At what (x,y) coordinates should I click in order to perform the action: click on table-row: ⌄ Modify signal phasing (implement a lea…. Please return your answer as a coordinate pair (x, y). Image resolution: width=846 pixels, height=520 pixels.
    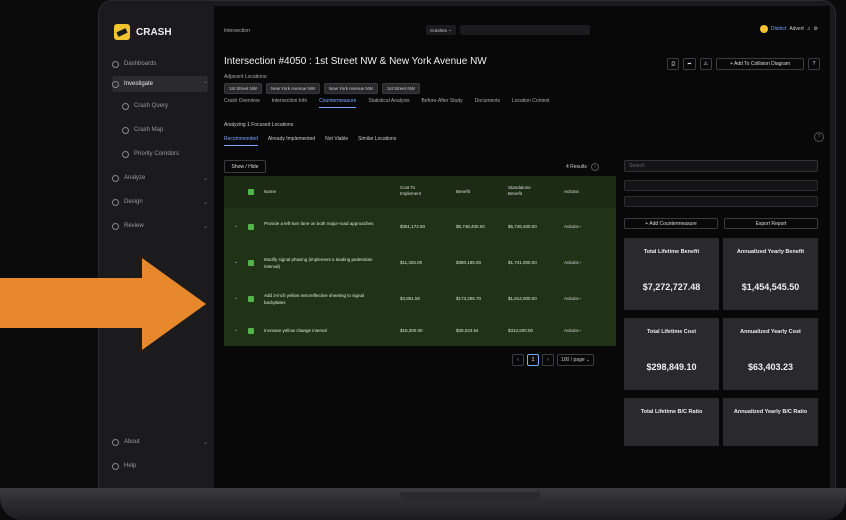
    Looking at the image, I should click on (420, 263).